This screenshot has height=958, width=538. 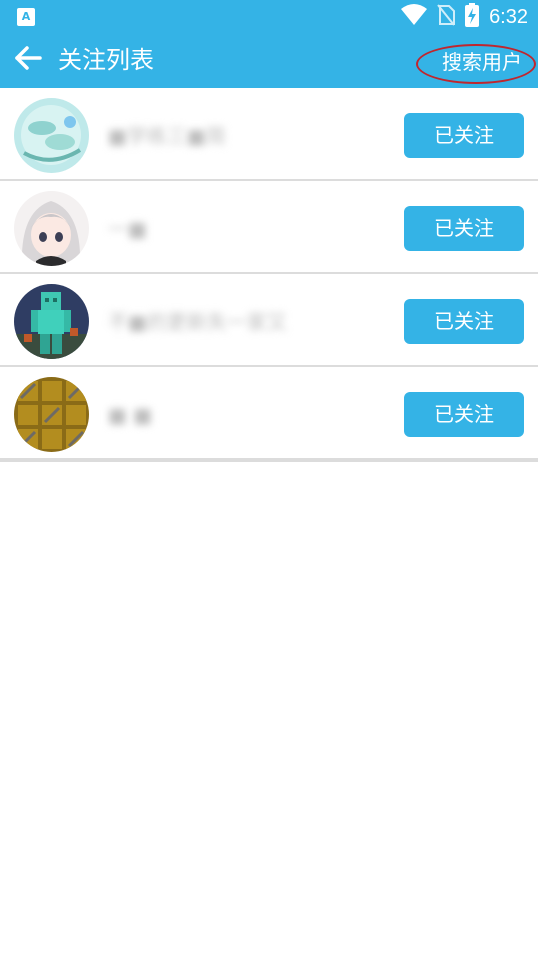 I want to click on status-icons: 6:32, so click(x=464, y=17).